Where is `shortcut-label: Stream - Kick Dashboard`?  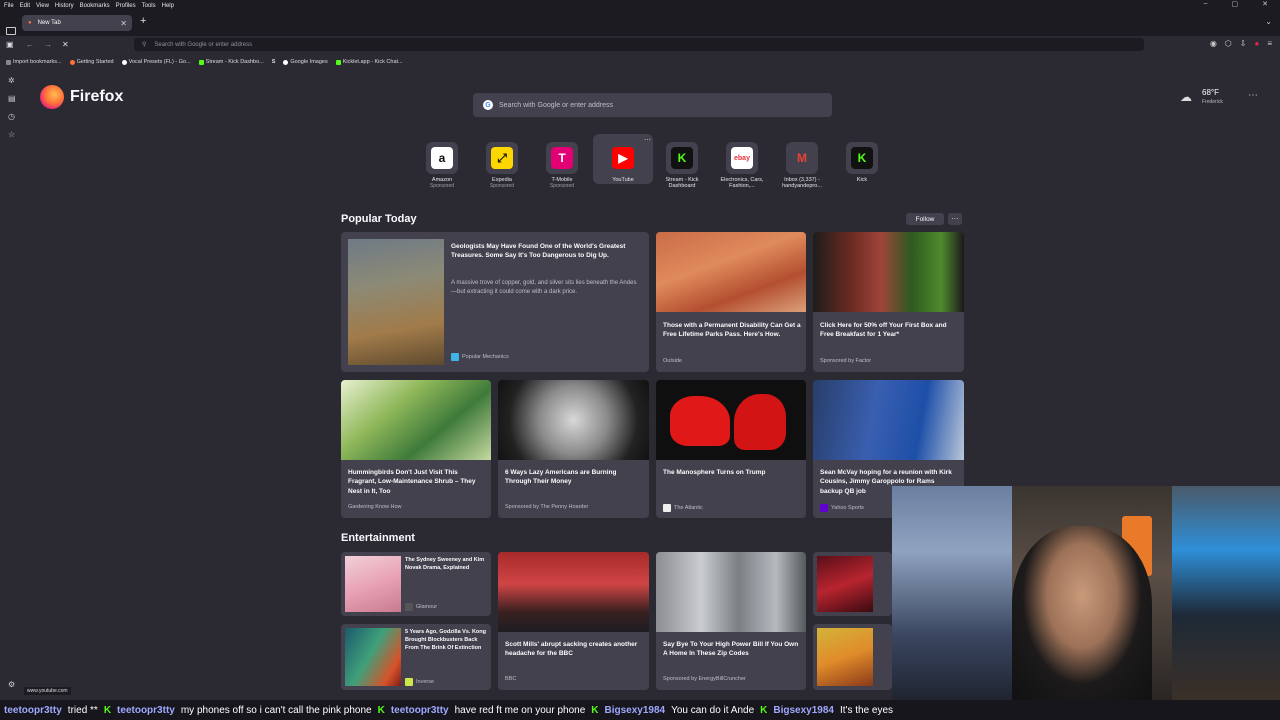
shortcut-label: Stream - Kick Dashboard is located at coordinates (682, 183).